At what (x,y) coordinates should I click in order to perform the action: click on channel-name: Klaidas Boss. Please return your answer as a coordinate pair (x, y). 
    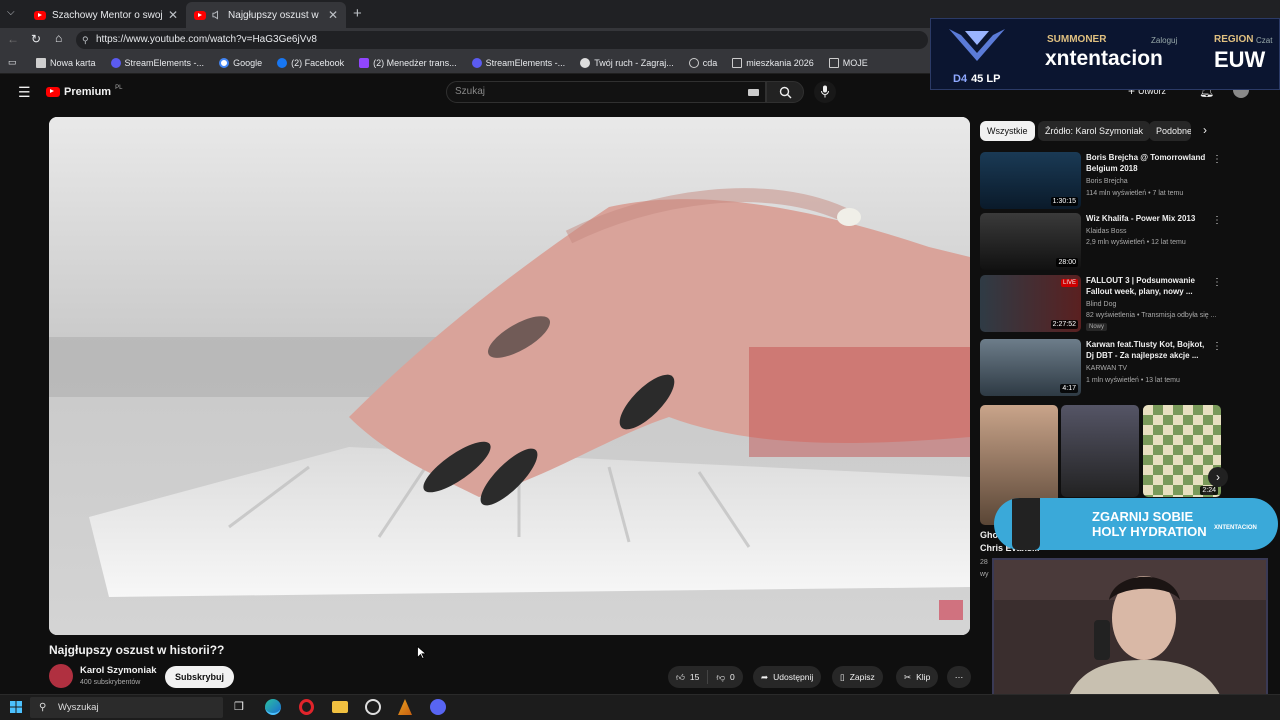
    Looking at the image, I should click on (1106, 231).